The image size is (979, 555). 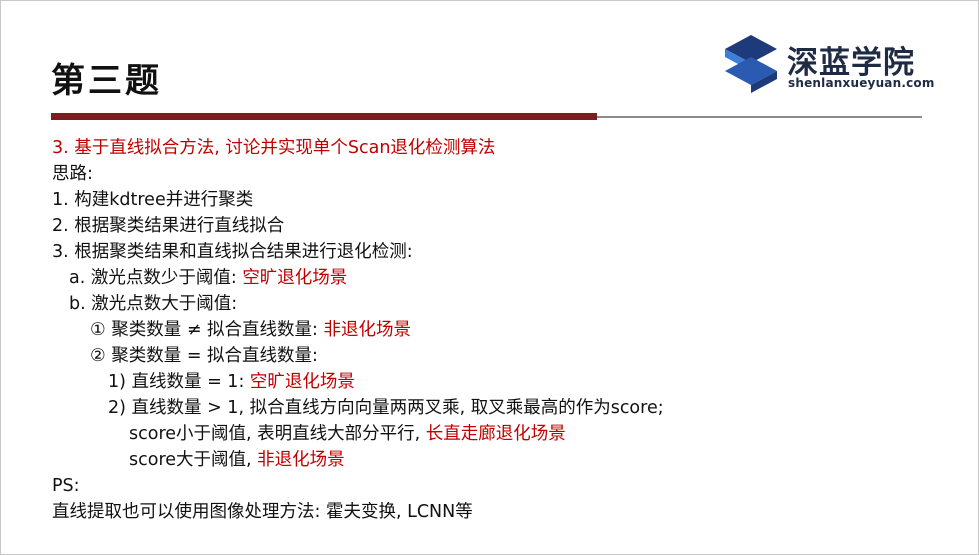 What do you see at coordinates (179, 382) in the screenshot?
I see `case-b2-1-text: 1) 直线数量 = 1:` at bounding box center [179, 382].